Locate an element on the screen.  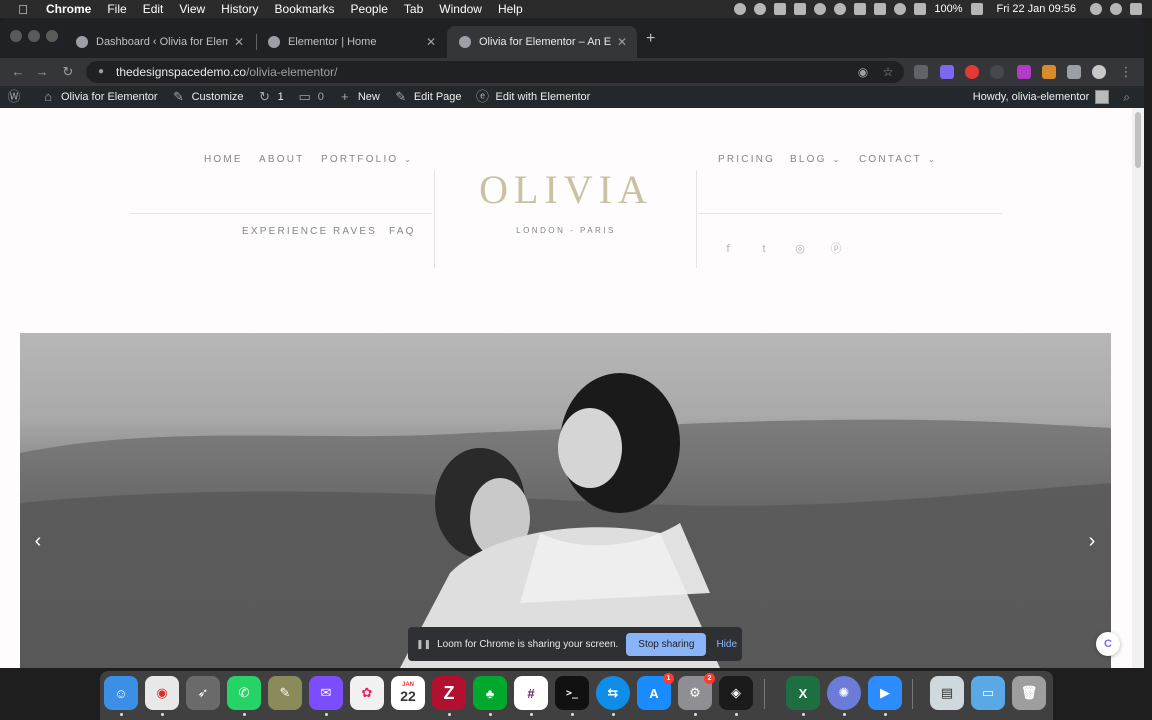
user-avatar is located at coordinates (1102, 97).